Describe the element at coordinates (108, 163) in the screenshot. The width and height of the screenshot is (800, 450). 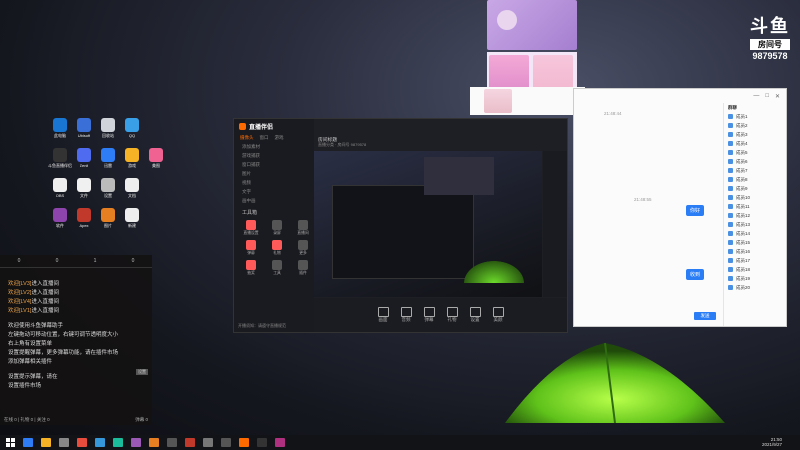
I see `desktop-icon: 迅雷` at that location.